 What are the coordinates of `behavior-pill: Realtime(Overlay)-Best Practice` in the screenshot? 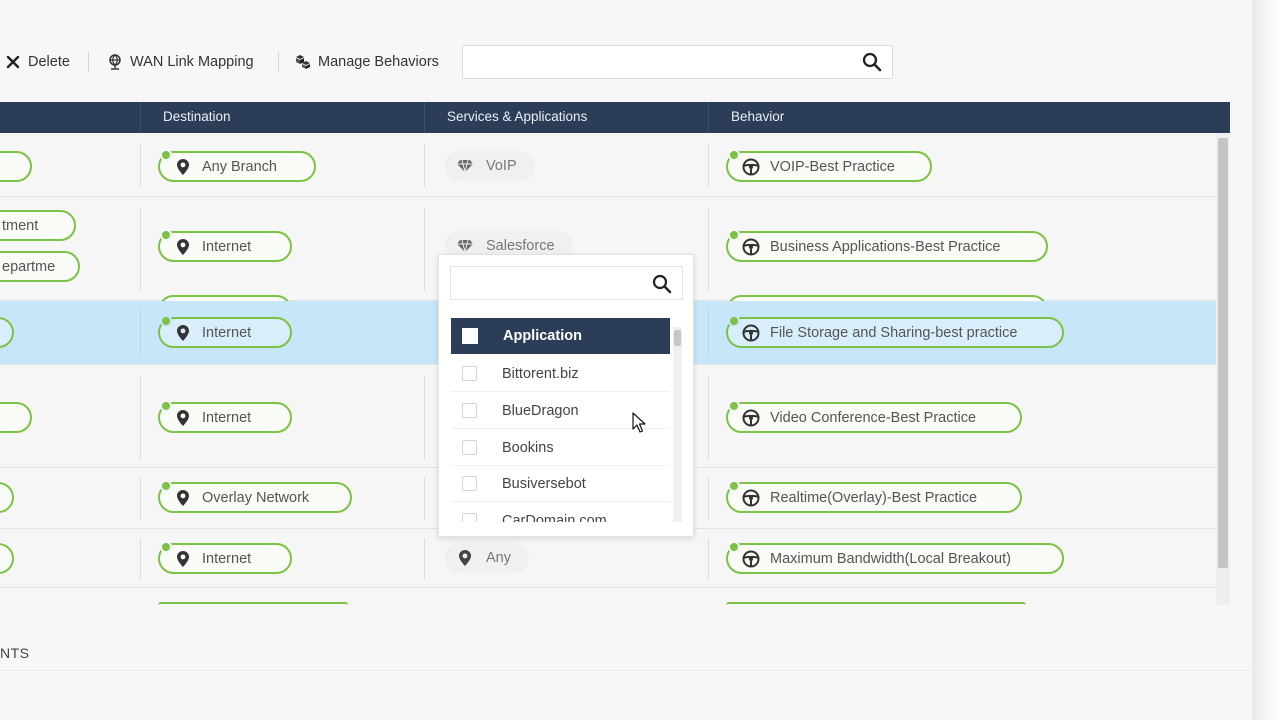 It's located at (874, 496).